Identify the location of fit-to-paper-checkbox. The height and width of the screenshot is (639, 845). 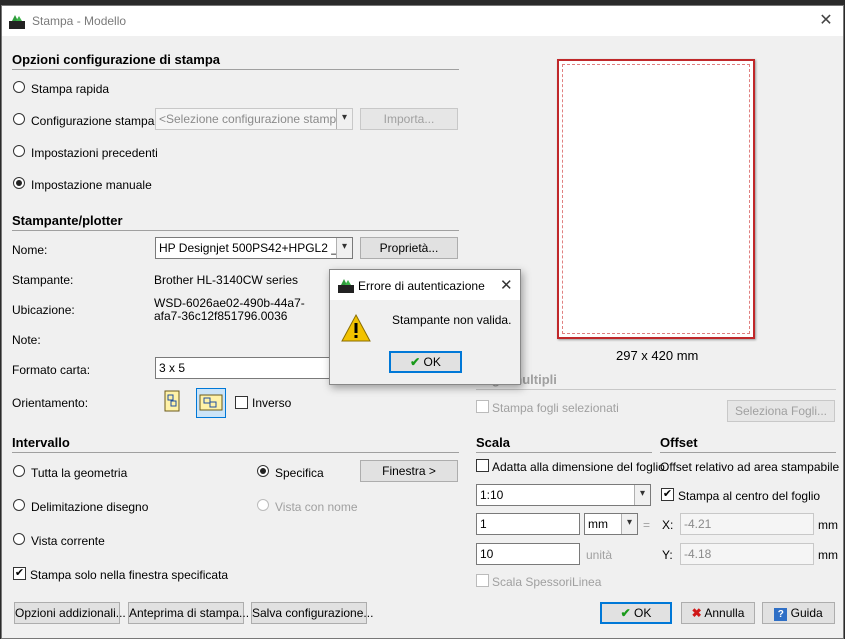
(482, 465).